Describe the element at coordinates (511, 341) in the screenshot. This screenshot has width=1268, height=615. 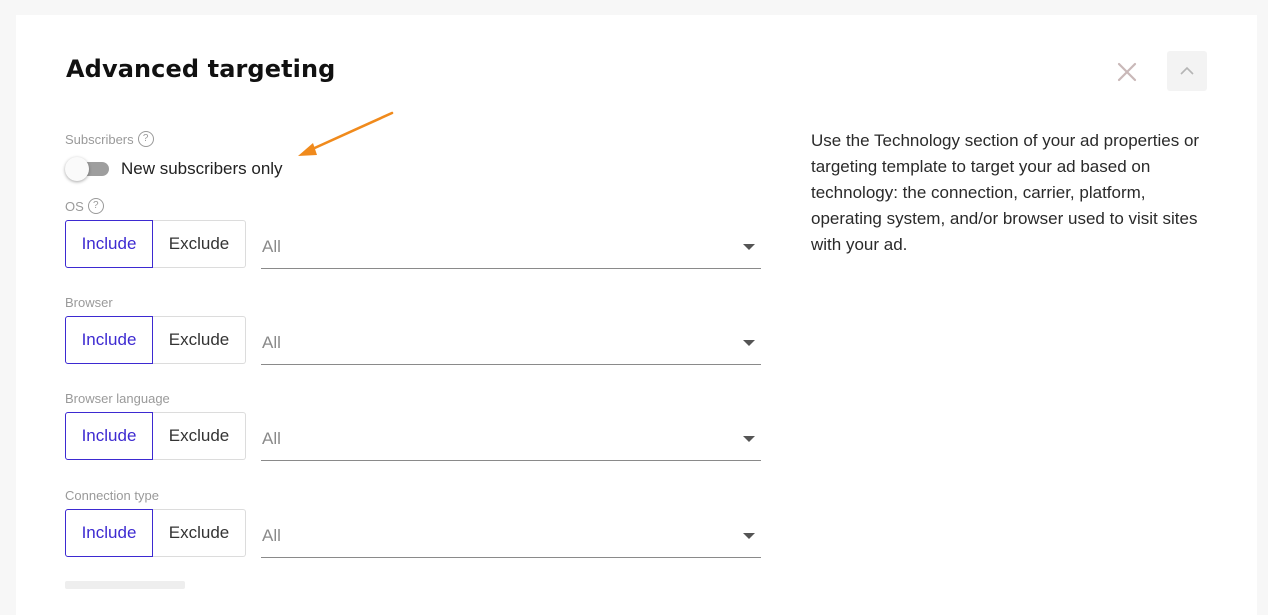
I see `browser-select: All` at that location.